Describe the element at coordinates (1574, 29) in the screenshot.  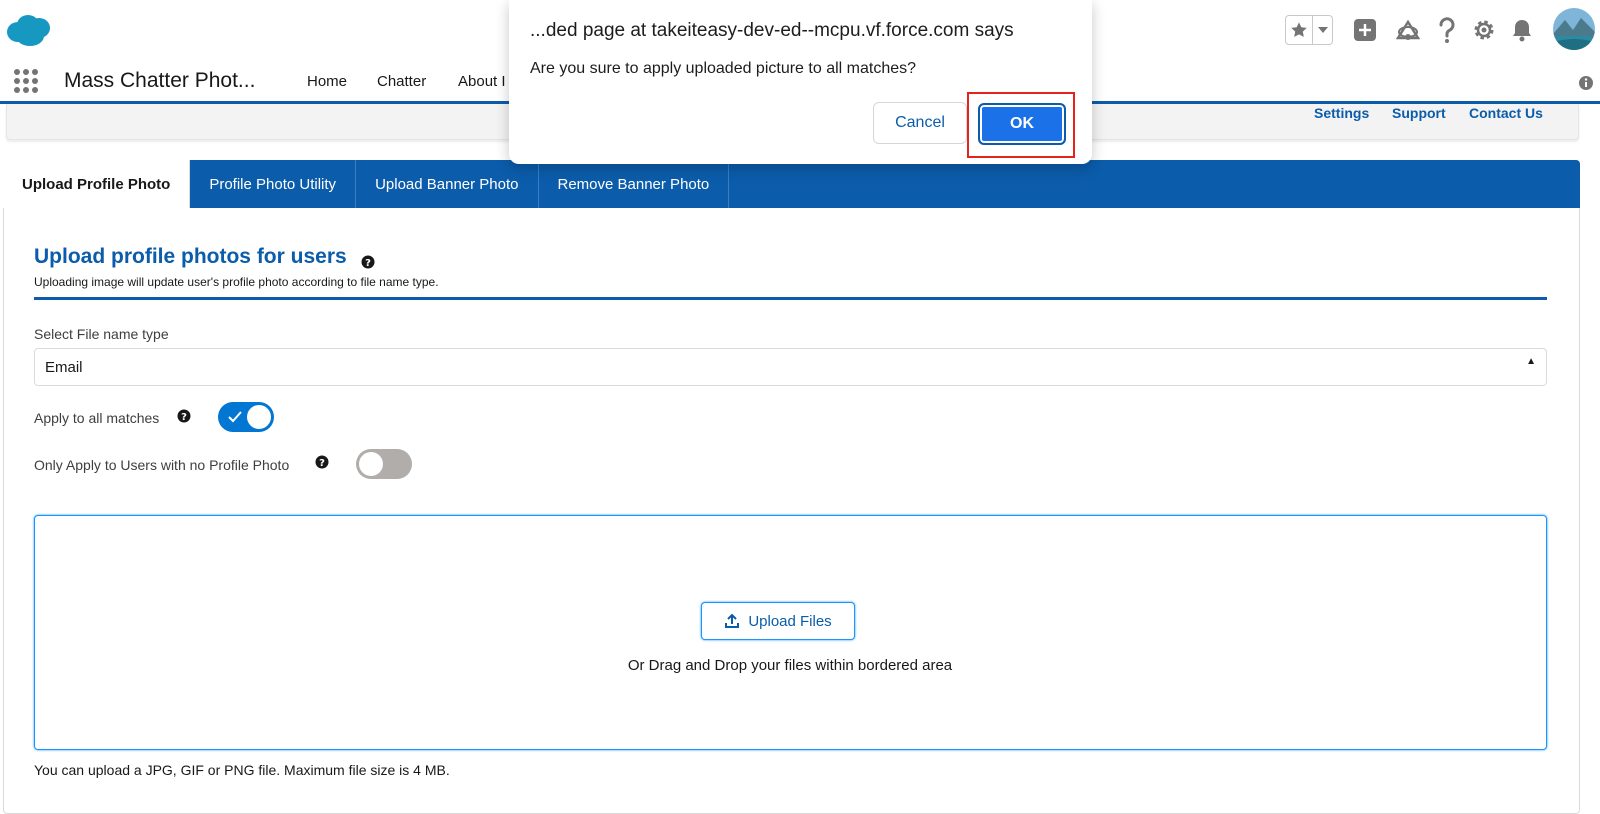
I see `avatar` at that location.